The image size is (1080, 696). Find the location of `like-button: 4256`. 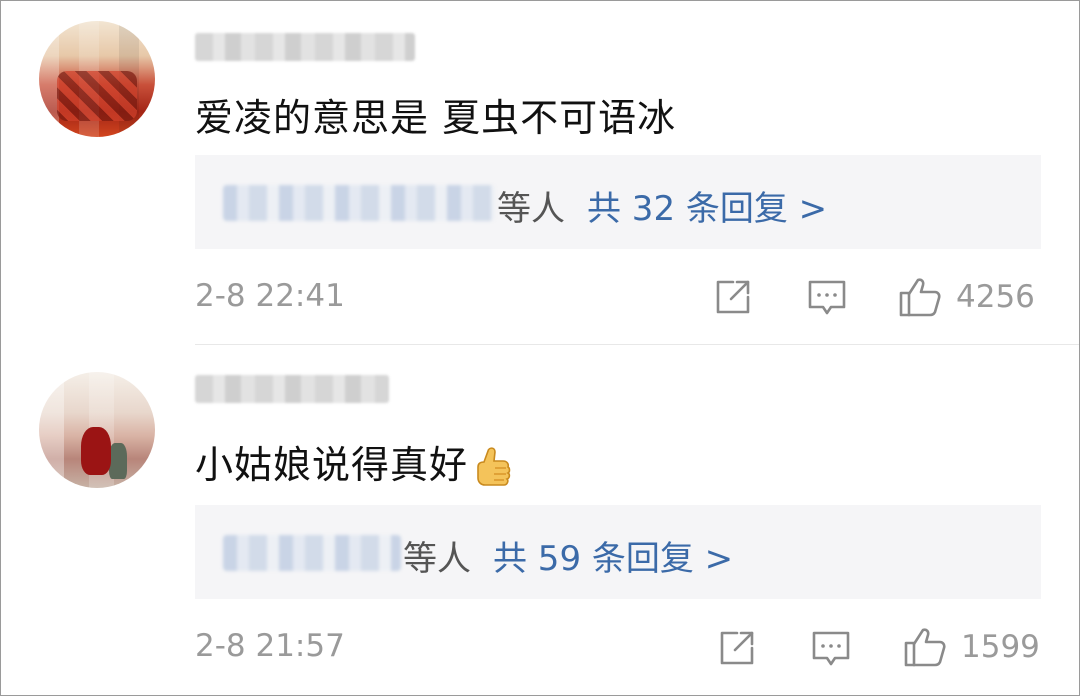

like-button: 4256 is located at coordinates (966, 297).